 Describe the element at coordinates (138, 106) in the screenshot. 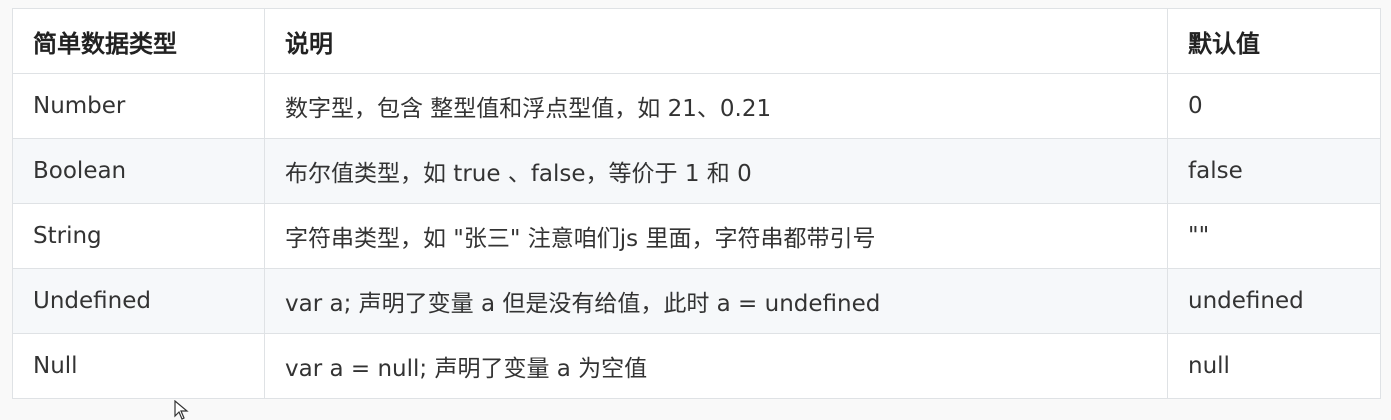

I see `cell-type: Number` at that location.